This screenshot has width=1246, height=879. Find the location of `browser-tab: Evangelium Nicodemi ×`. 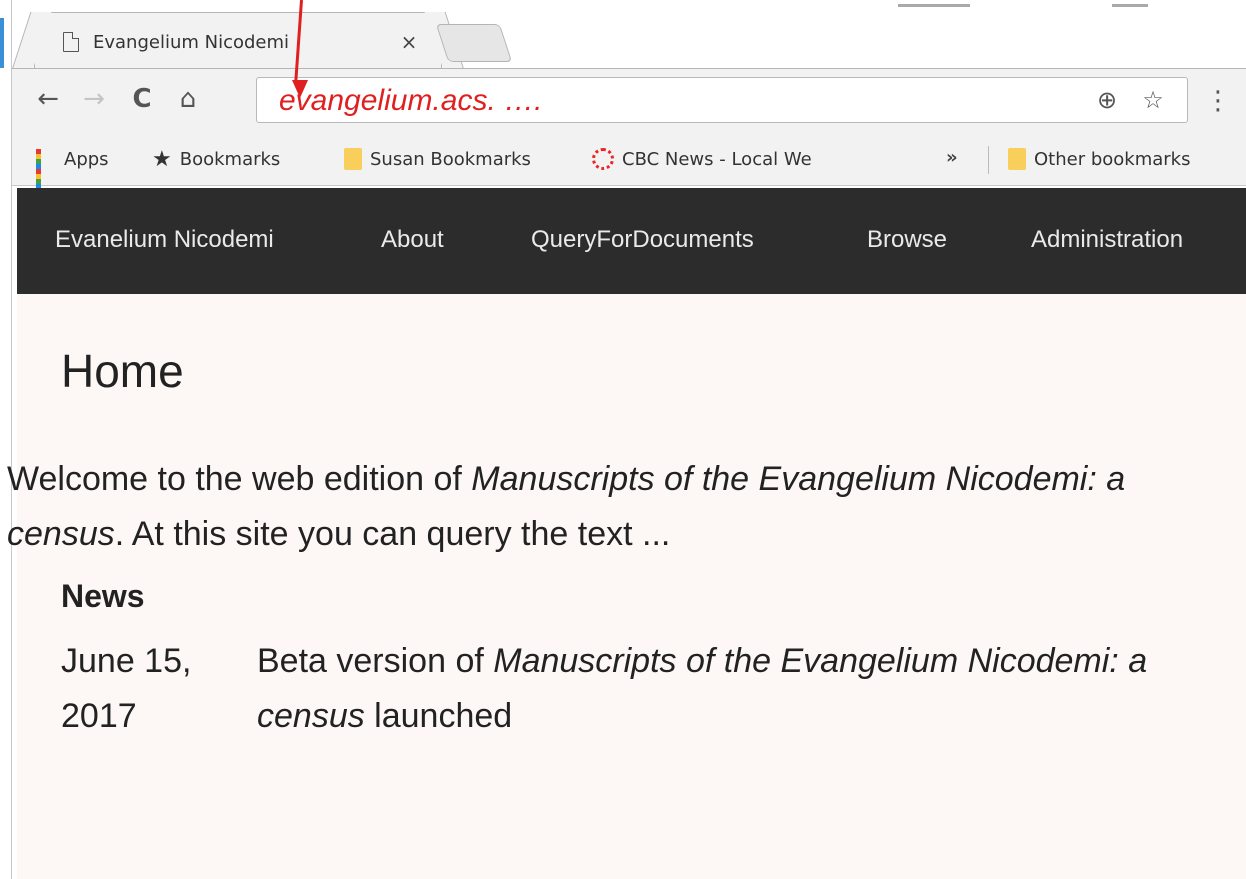

browser-tab: Evangelium Nicodemi × is located at coordinates (238, 41).